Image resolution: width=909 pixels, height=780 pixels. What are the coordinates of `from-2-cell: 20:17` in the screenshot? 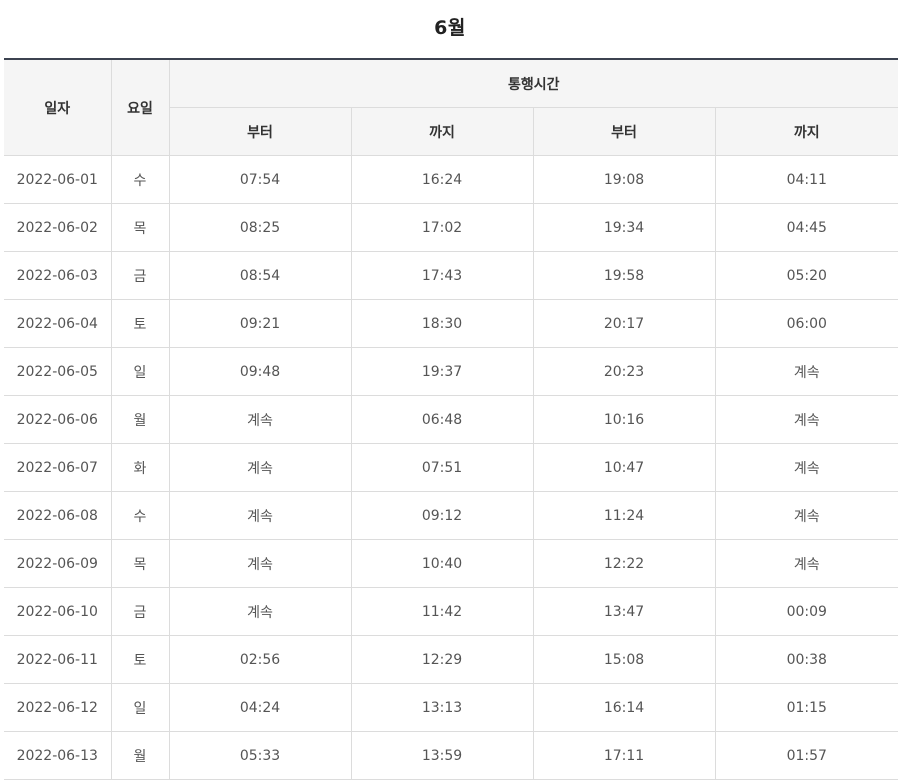 It's located at (624, 323).